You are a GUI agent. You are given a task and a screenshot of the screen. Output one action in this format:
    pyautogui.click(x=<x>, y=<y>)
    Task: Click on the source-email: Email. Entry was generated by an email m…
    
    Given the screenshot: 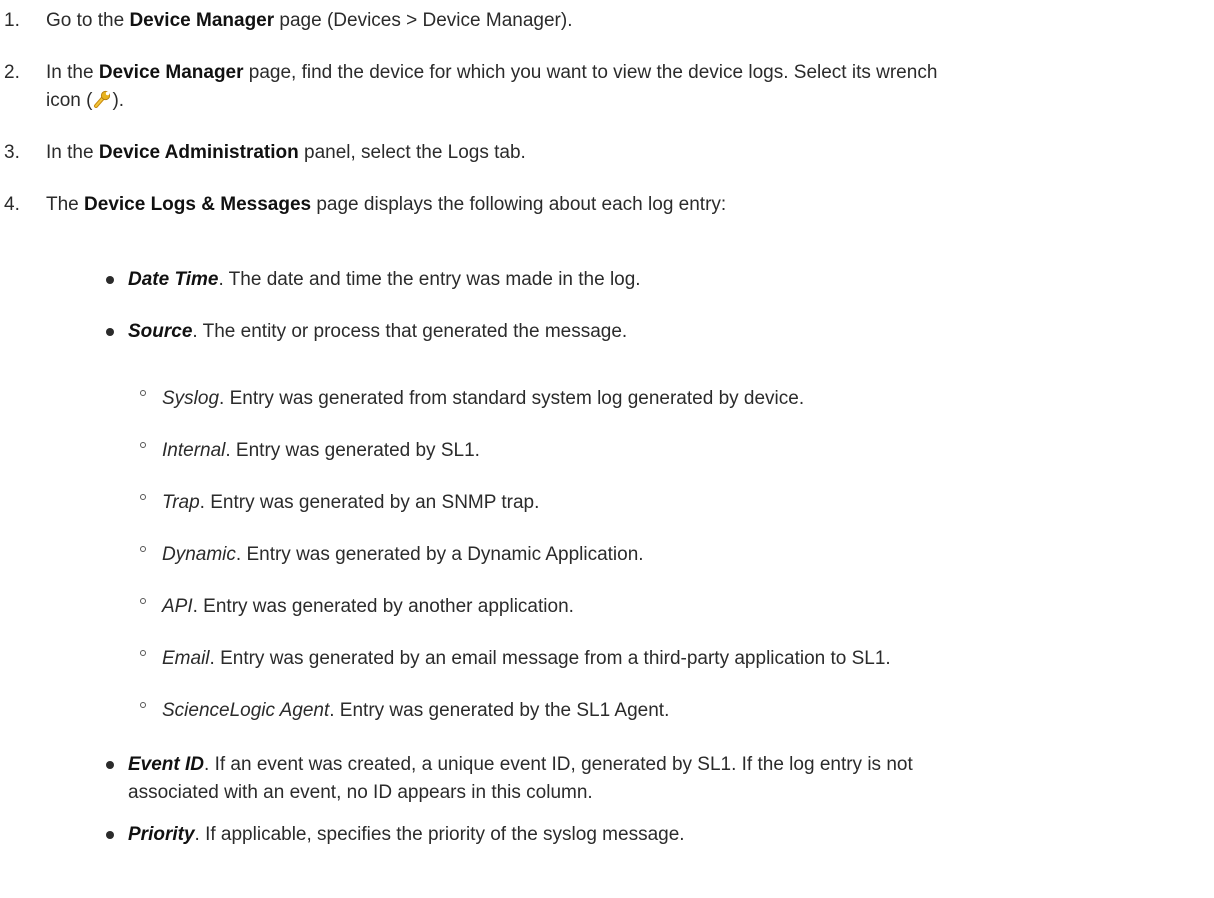 What is the action you would take?
    pyautogui.click(x=682, y=658)
    